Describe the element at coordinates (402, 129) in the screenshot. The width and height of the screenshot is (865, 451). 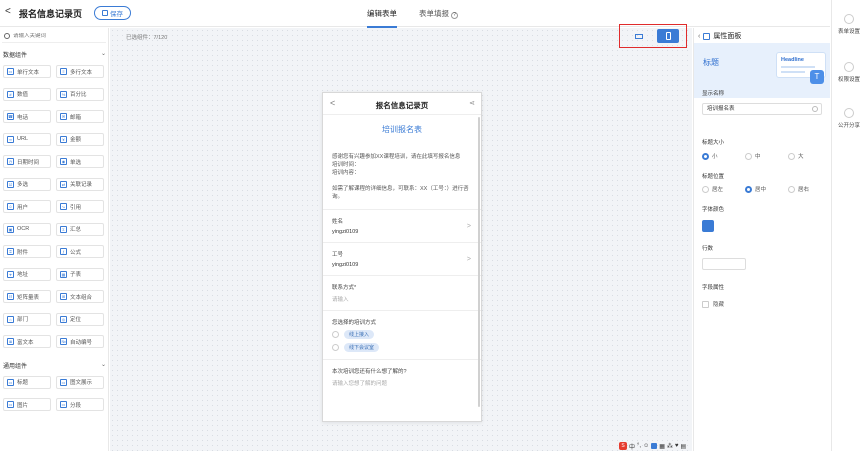
I see `form-title: 培训报名表` at that location.